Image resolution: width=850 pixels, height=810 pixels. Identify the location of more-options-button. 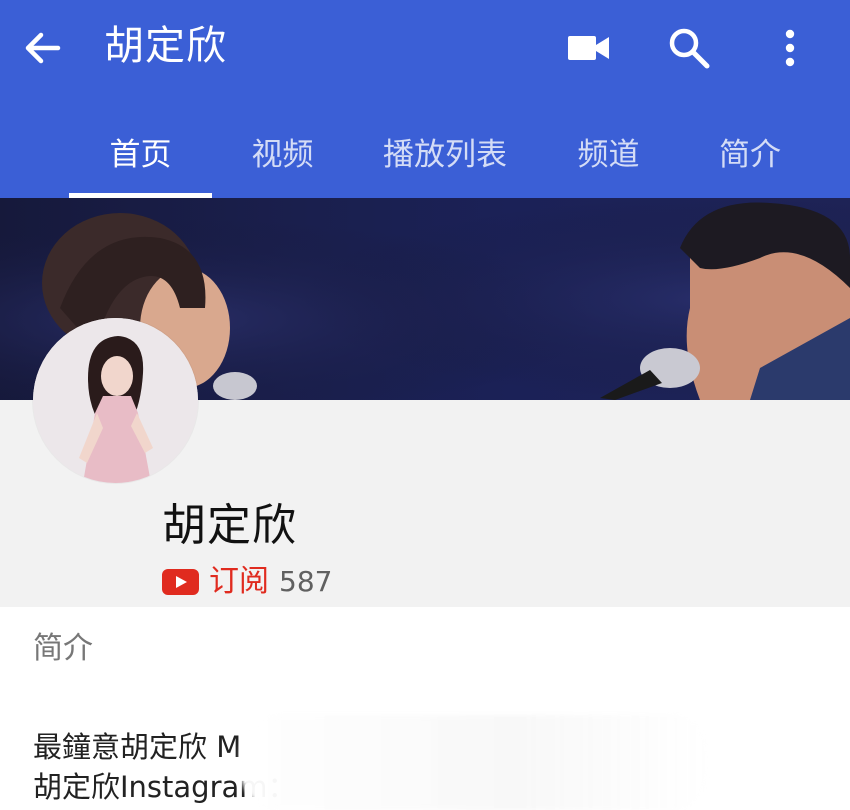
(790, 48).